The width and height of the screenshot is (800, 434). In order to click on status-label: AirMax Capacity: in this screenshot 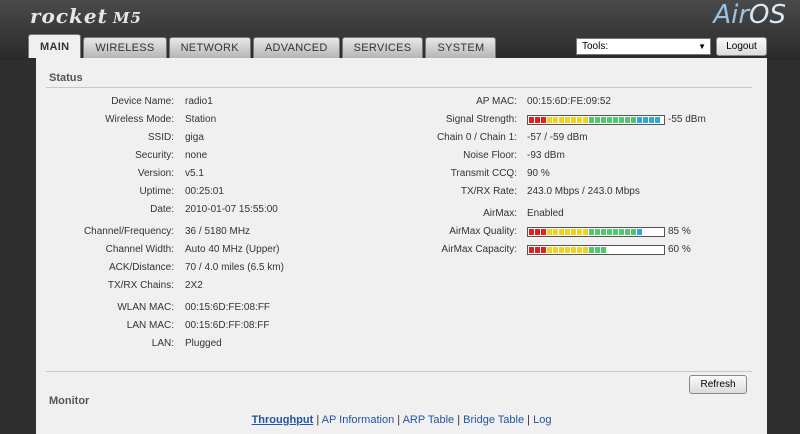, I will do `click(479, 249)`.